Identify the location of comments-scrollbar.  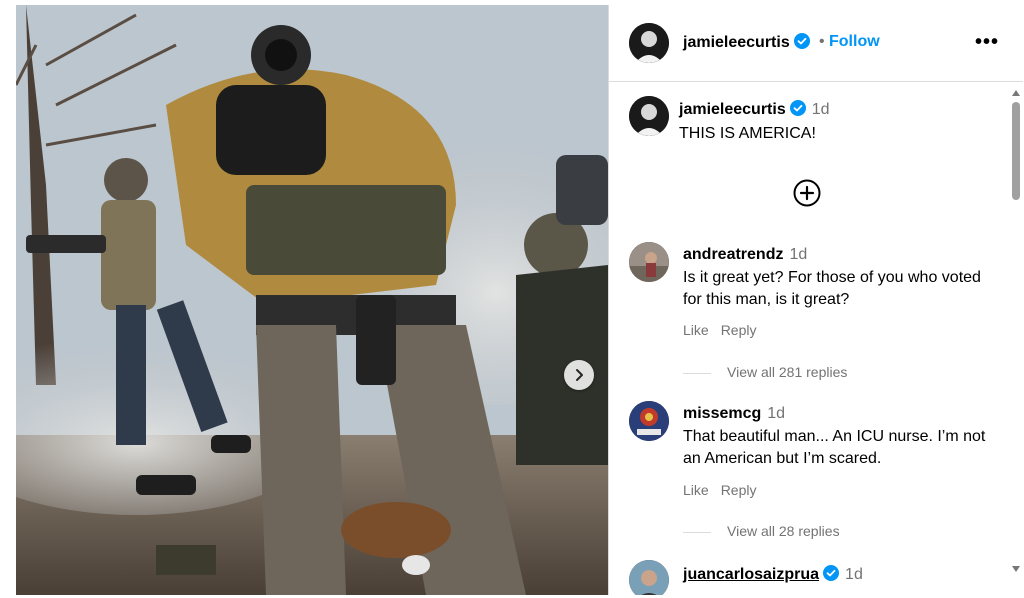
(1016, 338).